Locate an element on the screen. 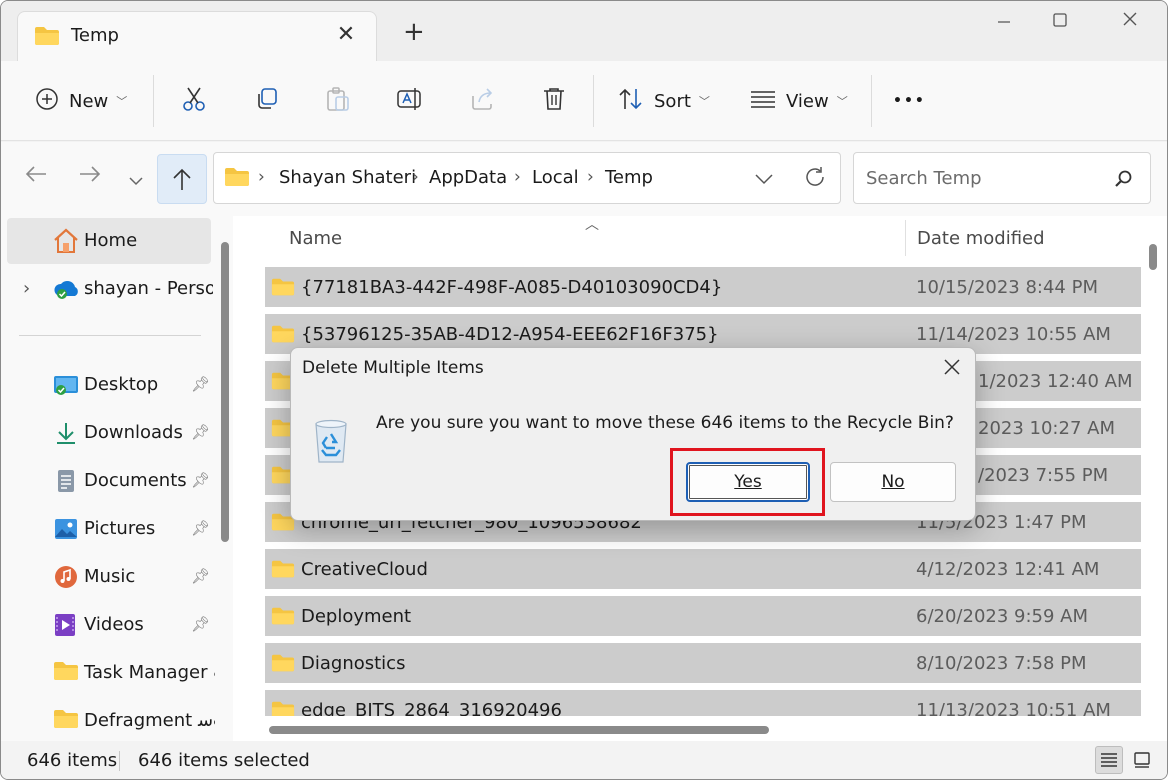  close-icon is located at coordinates (952, 367).